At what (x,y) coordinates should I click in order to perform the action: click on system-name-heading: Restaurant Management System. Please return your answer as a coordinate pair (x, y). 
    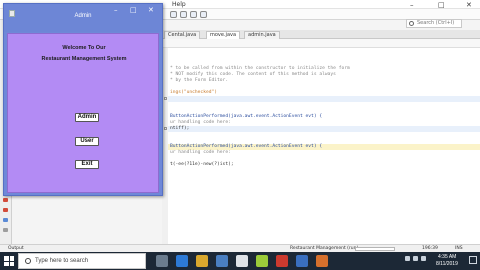
    Looking at the image, I should click on (84, 59).